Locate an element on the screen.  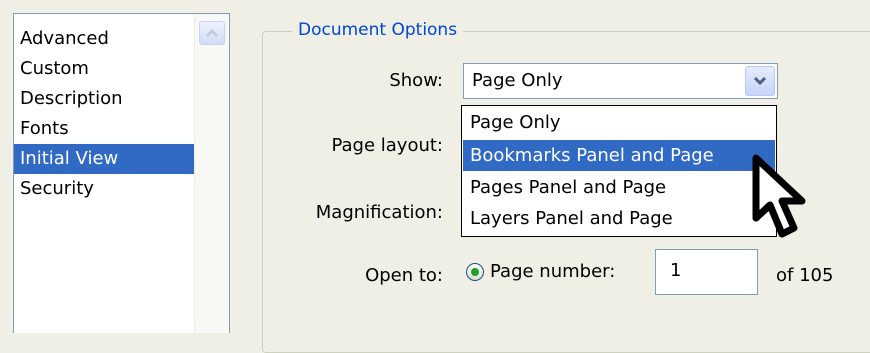
page-number-input: 1 is located at coordinates (706, 272).